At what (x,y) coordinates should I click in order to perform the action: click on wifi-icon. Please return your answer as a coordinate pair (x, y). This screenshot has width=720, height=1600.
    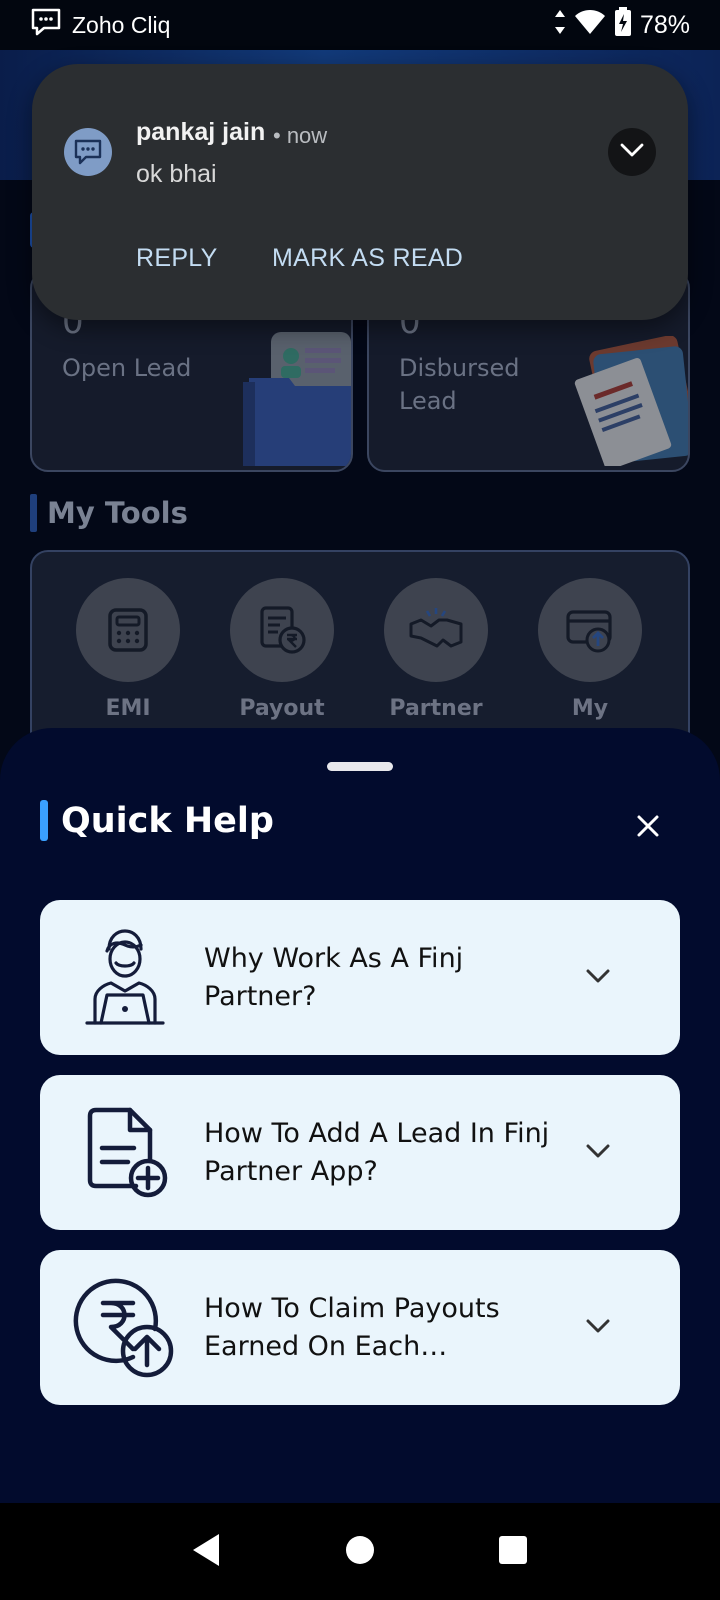
    Looking at the image, I should click on (590, 25).